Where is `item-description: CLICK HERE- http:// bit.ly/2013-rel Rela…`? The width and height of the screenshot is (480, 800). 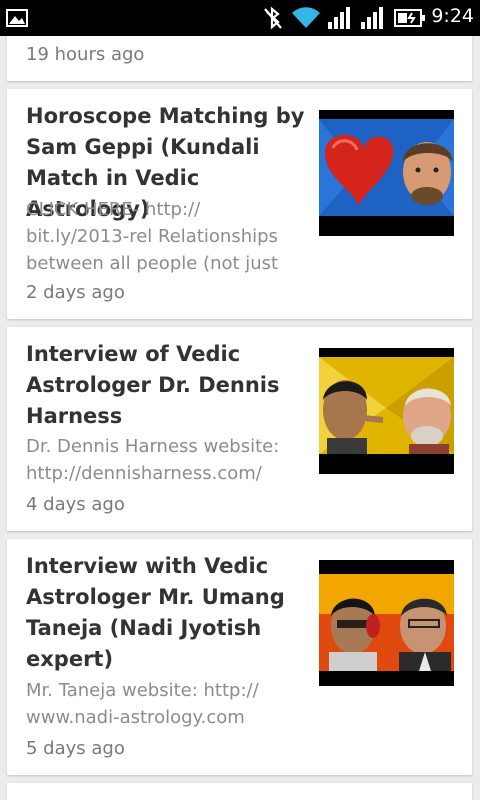
item-description: CLICK HERE- http:// bit.ly/2013-rel Rela… is located at coordinates (152, 236).